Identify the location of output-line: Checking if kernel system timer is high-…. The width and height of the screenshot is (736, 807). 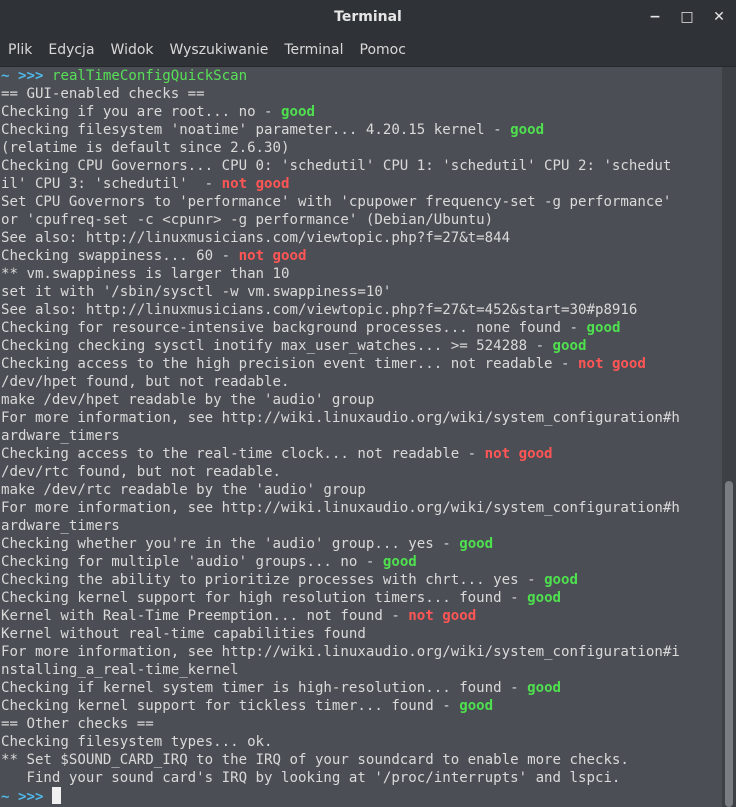
(361, 688).